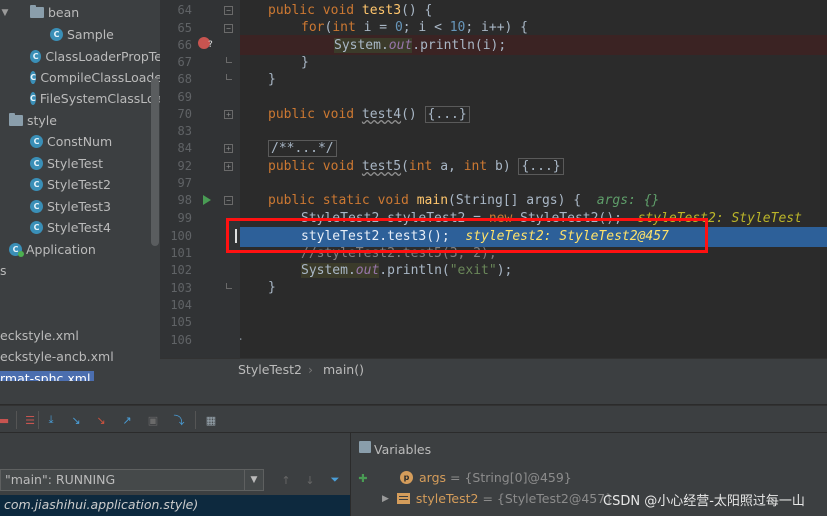 Image resolution: width=827 pixels, height=516 pixels. Describe the element at coordinates (420, 45) in the screenshot. I see `code-line: System.out.println(i);` at that location.